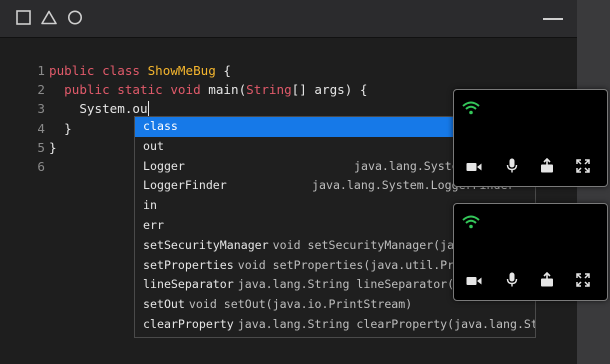 Image resolution: width=610 pixels, height=364 pixels. I want to click on line-number: 1, so click(41, 70).